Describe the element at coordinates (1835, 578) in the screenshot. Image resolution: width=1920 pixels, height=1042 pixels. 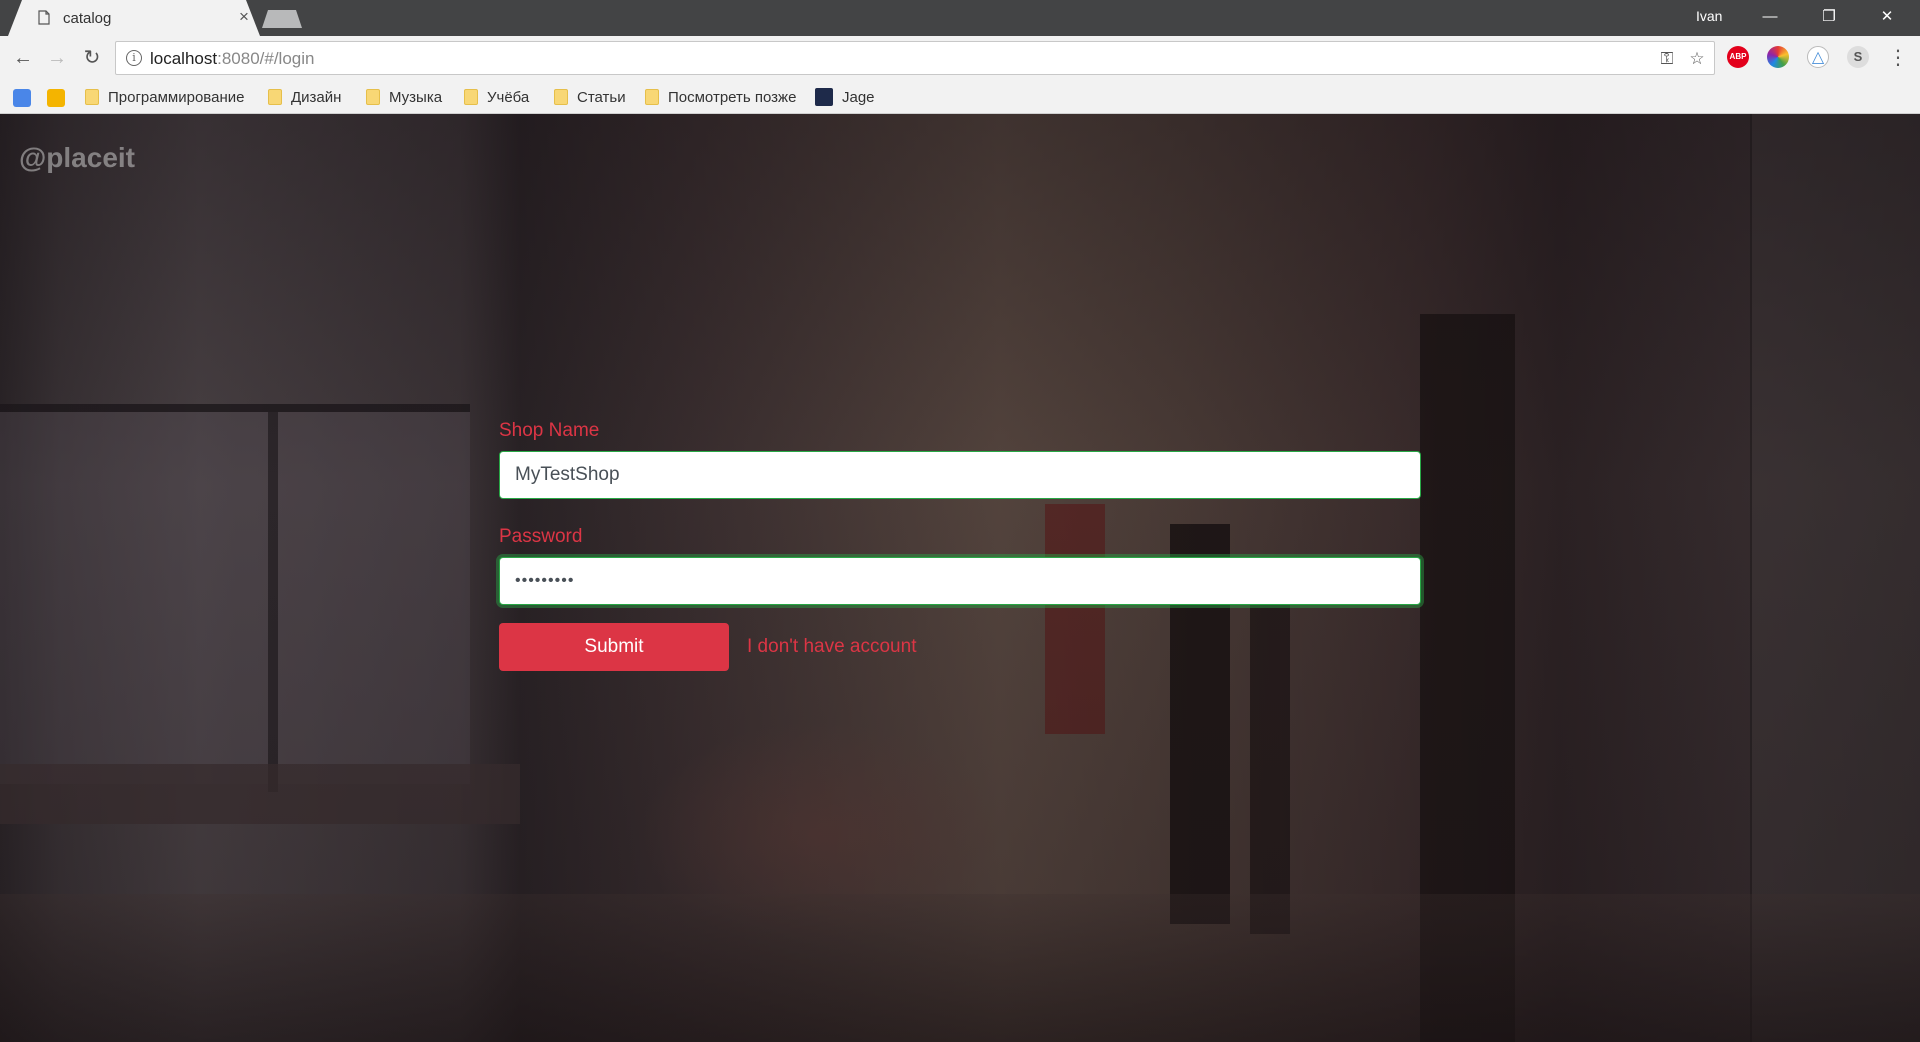
I see `background-panel` at that location.